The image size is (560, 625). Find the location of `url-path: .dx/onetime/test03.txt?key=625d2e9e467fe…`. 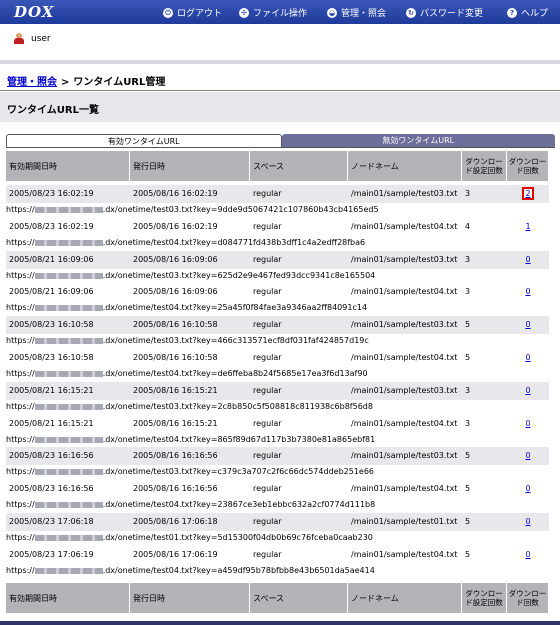

url-path: .dx/onetime/test03.txt?key=625d2e9e467fe… is located at coordinates (239, 275).